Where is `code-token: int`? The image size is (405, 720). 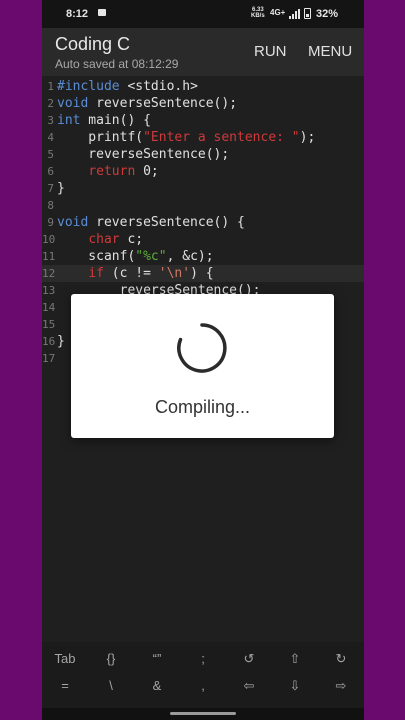 code-token: int is located at coordinates (69, 120).